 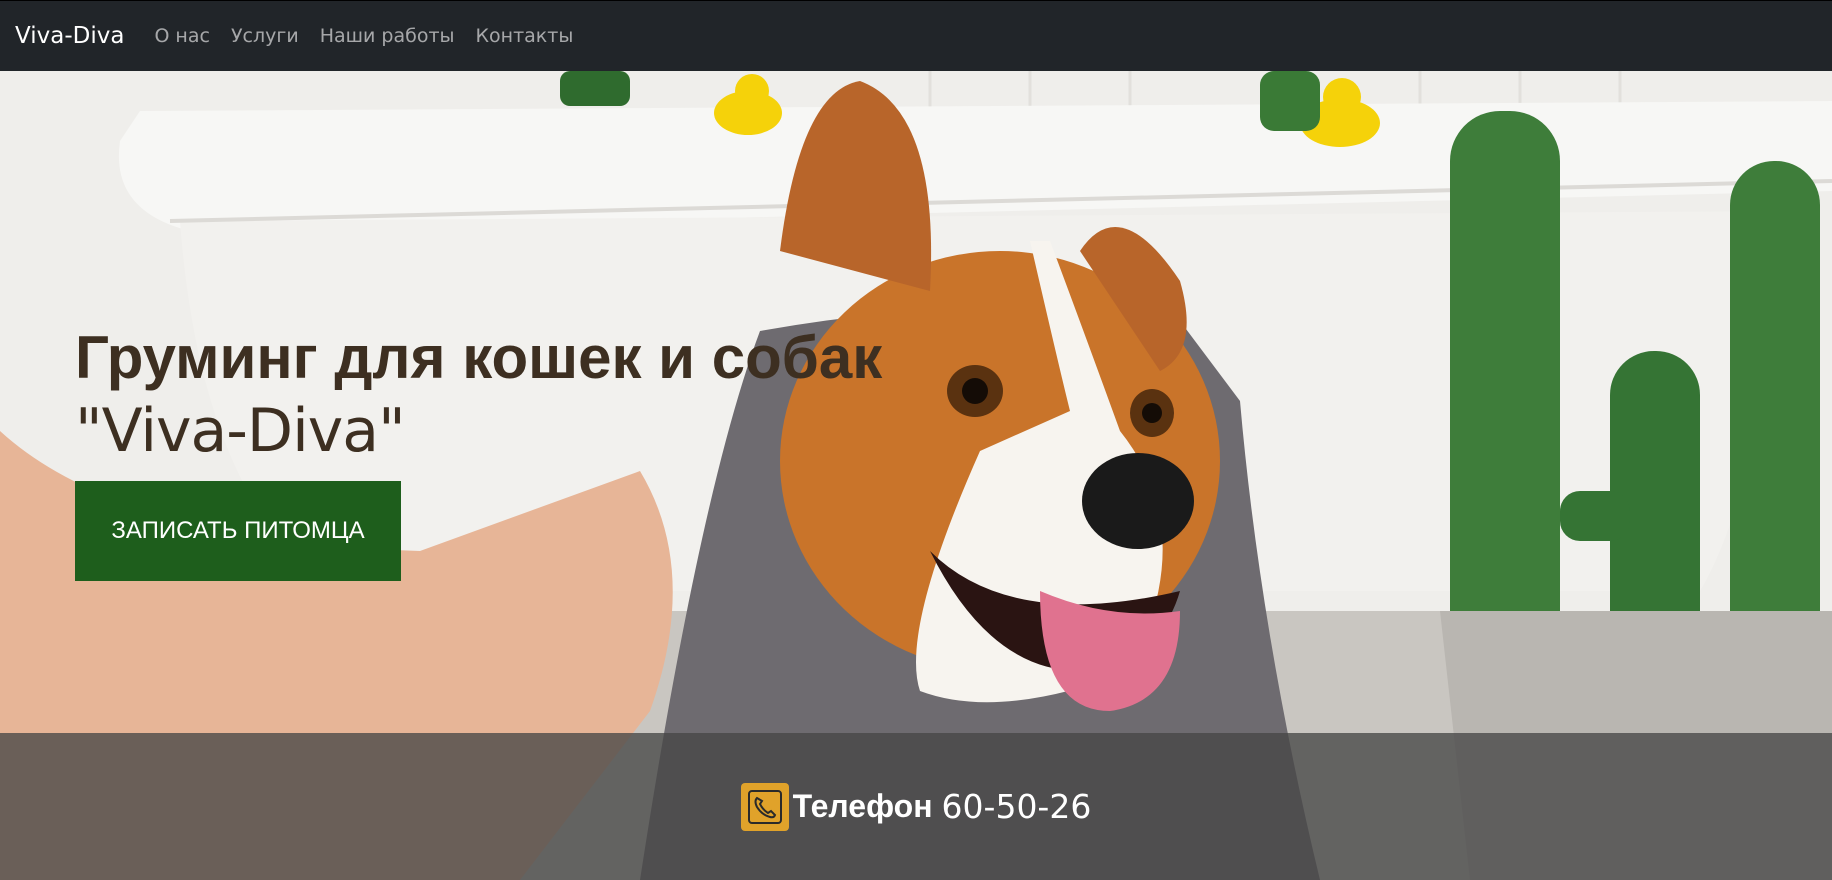 What do you see at coordinates (525, 36) in the screenshot?
I see `nav-link-contacts: Контакты` at bounding box center [525, 36].